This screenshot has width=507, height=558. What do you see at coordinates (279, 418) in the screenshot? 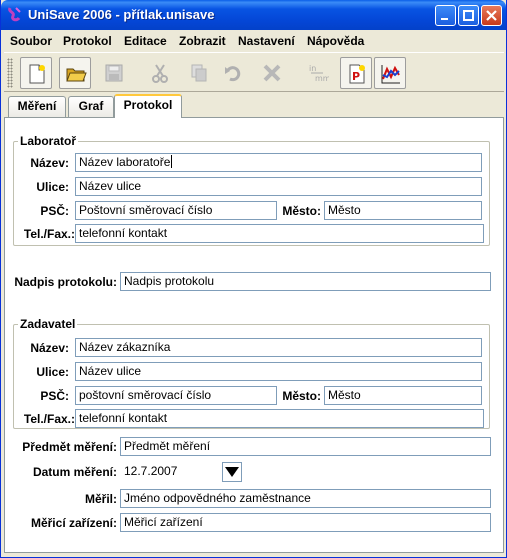
I see `client-phone-field: telefonní kontakt` at bounding box center [279, 418].